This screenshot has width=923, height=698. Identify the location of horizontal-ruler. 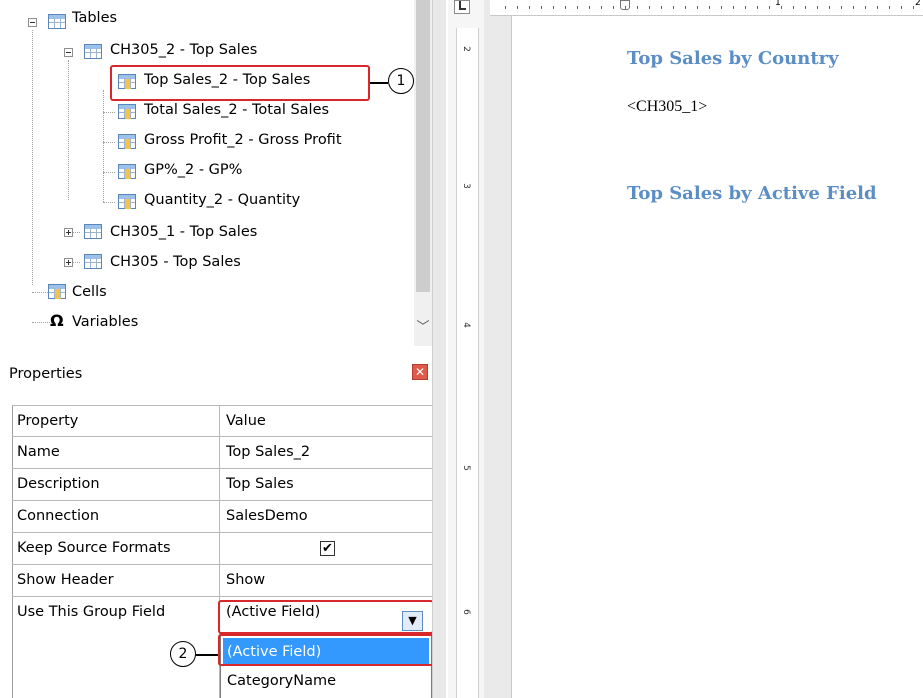
(706, 8).